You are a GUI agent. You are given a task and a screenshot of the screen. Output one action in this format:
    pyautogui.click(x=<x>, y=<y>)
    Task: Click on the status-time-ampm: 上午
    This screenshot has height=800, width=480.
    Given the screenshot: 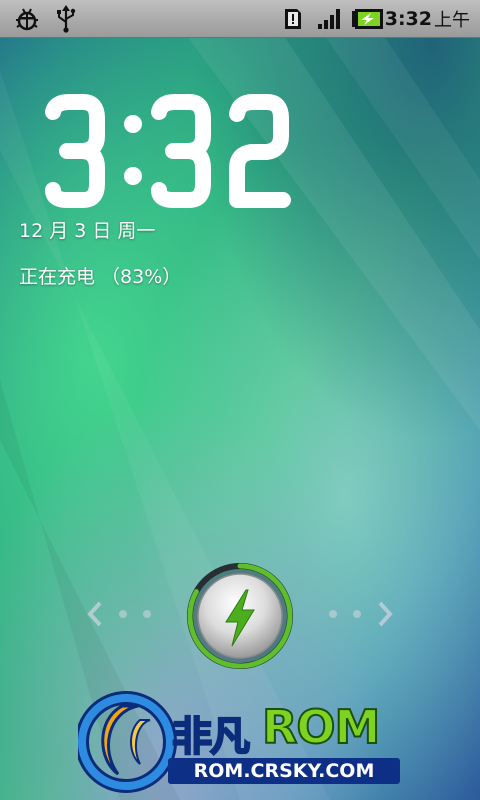 What is the action you would take?
    pyautogui.click(x=452, y=20)
    